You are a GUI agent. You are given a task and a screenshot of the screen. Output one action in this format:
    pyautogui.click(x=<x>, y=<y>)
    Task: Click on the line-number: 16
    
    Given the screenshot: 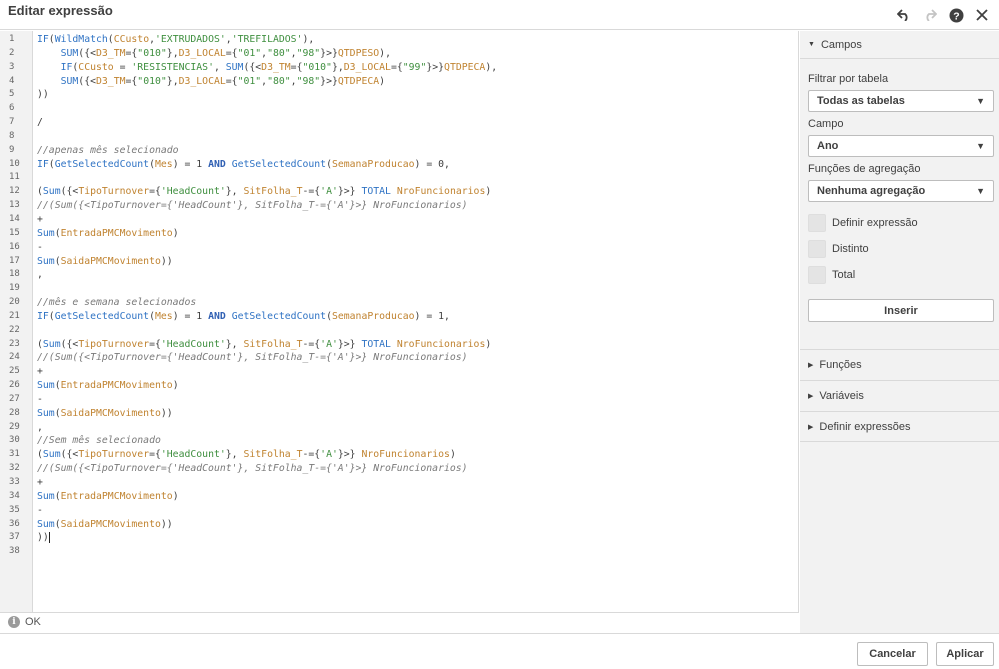 What is the action you would take?
    pyautogui.click(x=14, y=246)
    